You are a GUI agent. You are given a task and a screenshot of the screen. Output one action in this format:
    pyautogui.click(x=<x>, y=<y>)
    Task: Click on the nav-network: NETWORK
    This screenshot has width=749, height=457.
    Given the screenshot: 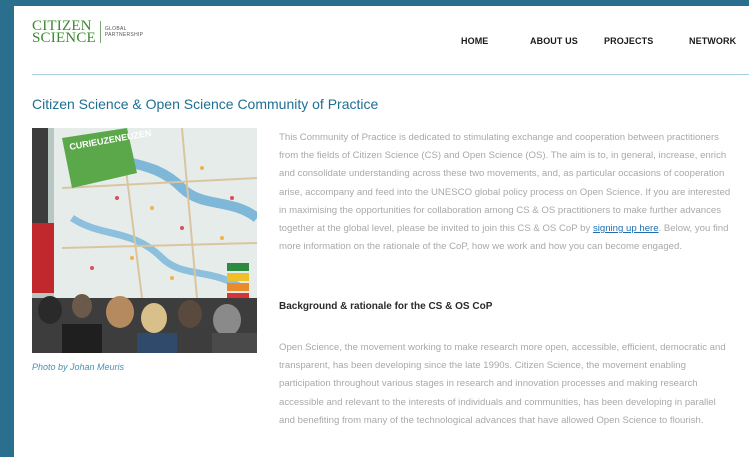 What is the action you would take?
    pyautogui.click(x=712, y=41)
    